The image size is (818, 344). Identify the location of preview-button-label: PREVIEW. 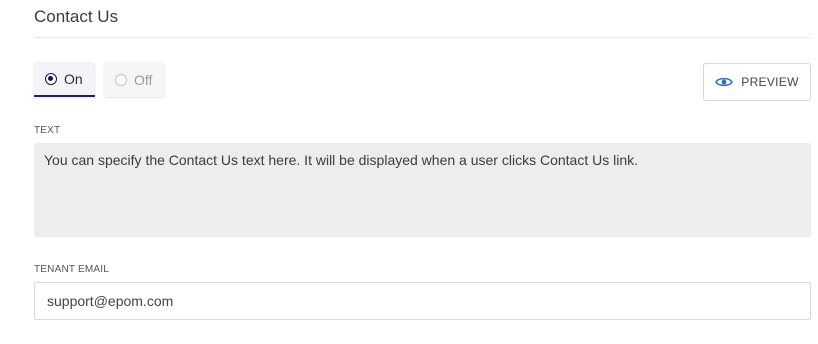
(770, 82).